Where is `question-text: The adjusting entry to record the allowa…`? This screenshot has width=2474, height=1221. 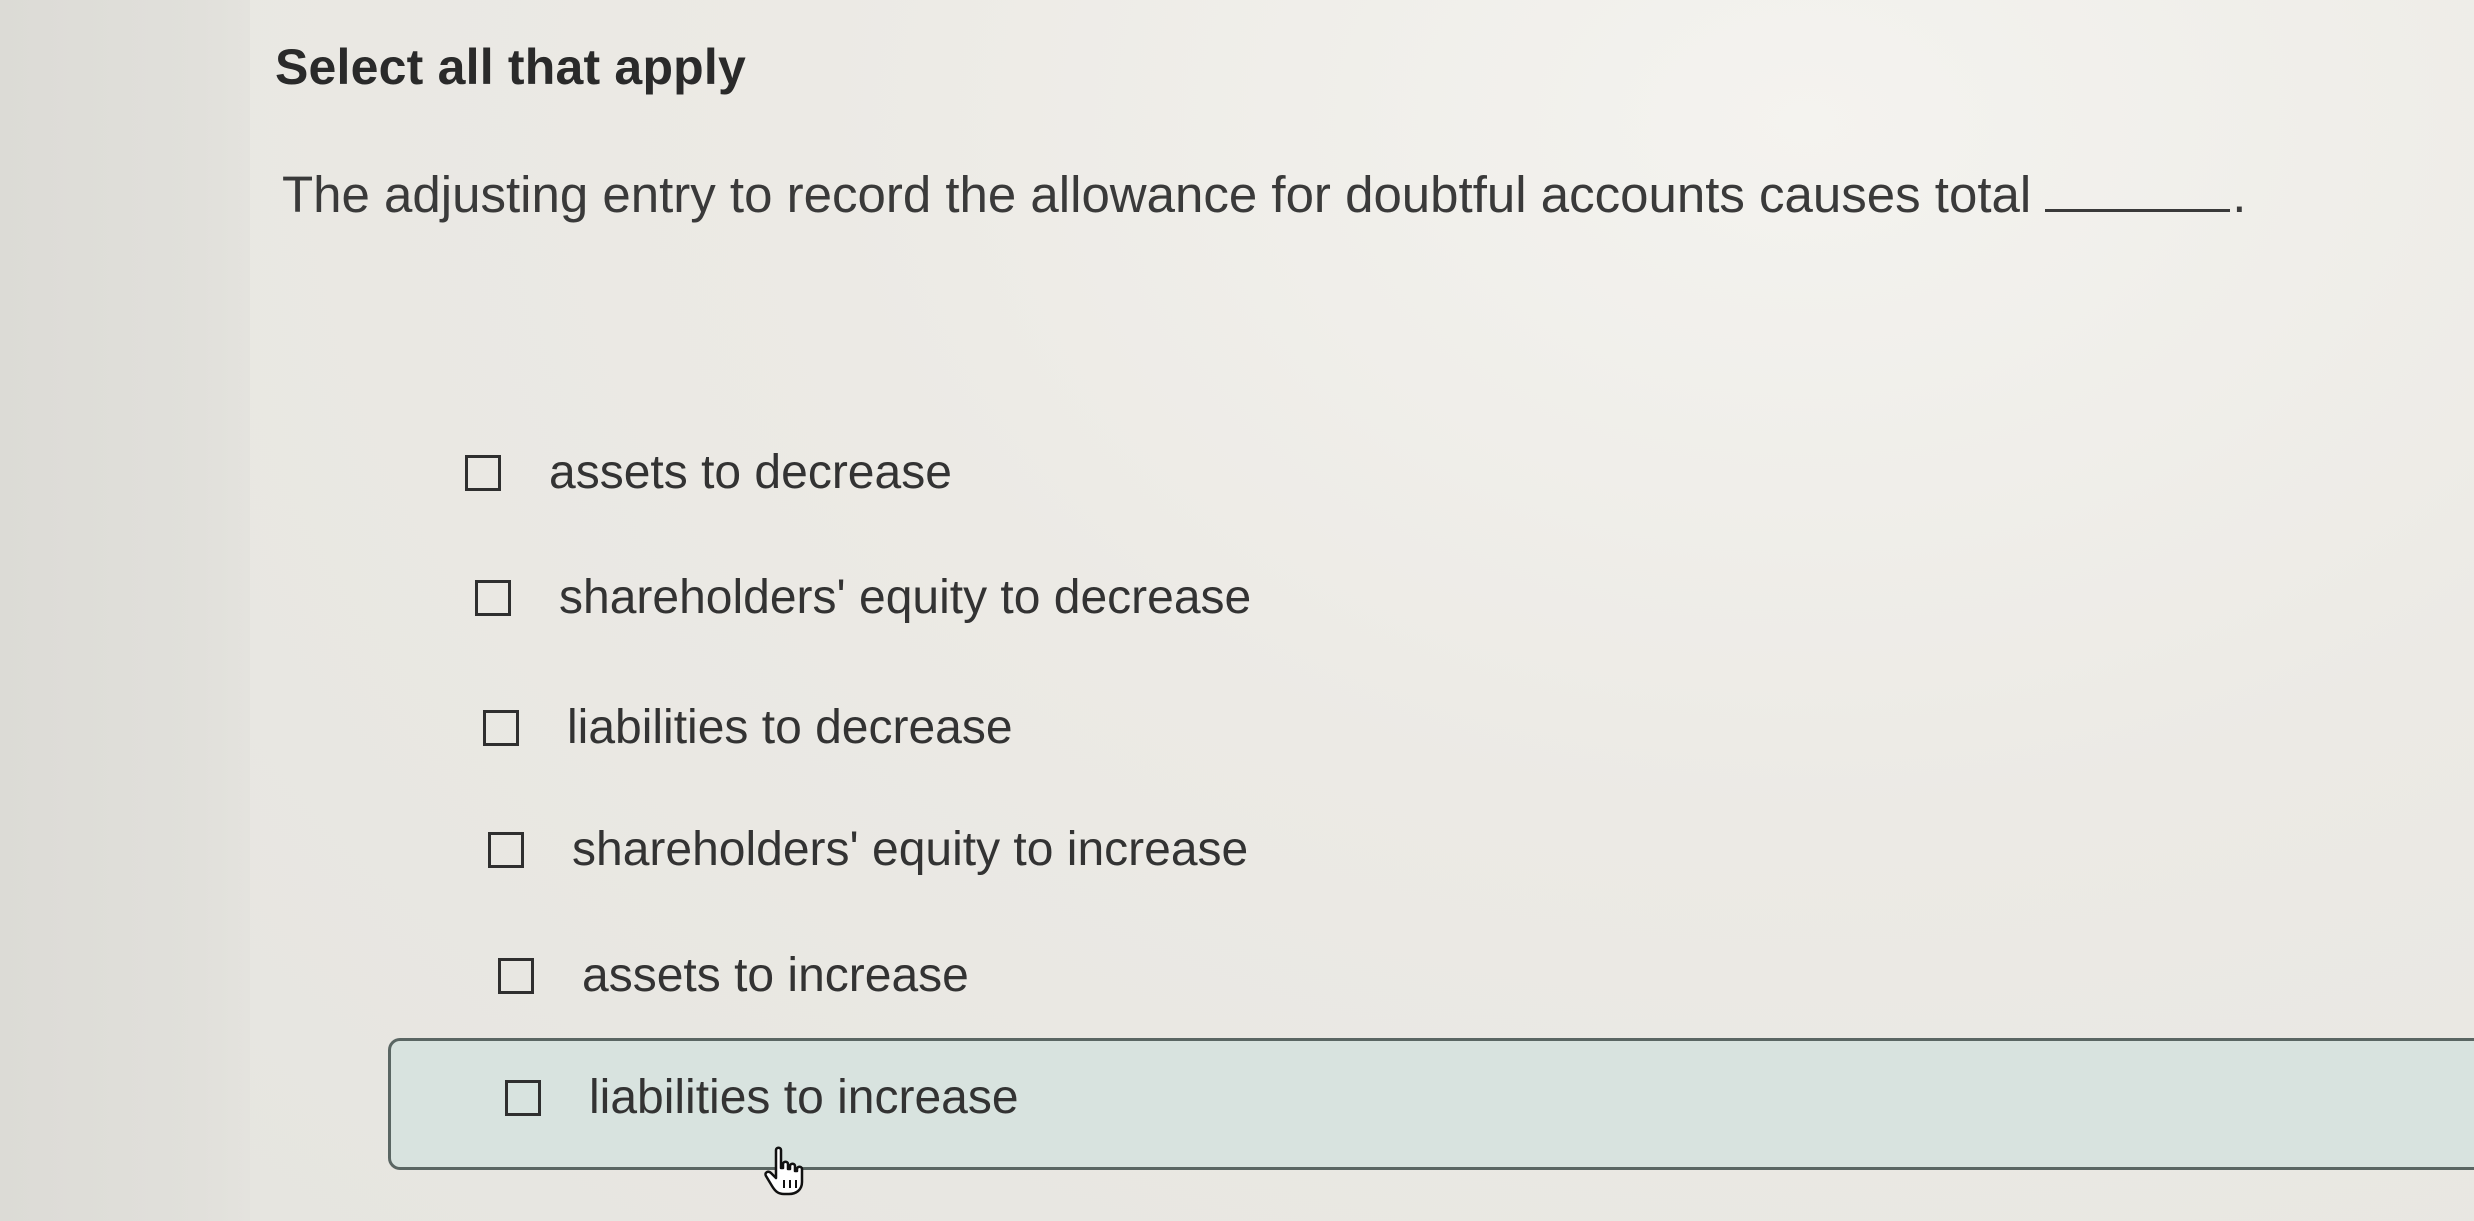 question-text: The adjusting entry to record the allowa… is located at coordinates (1264, 194).